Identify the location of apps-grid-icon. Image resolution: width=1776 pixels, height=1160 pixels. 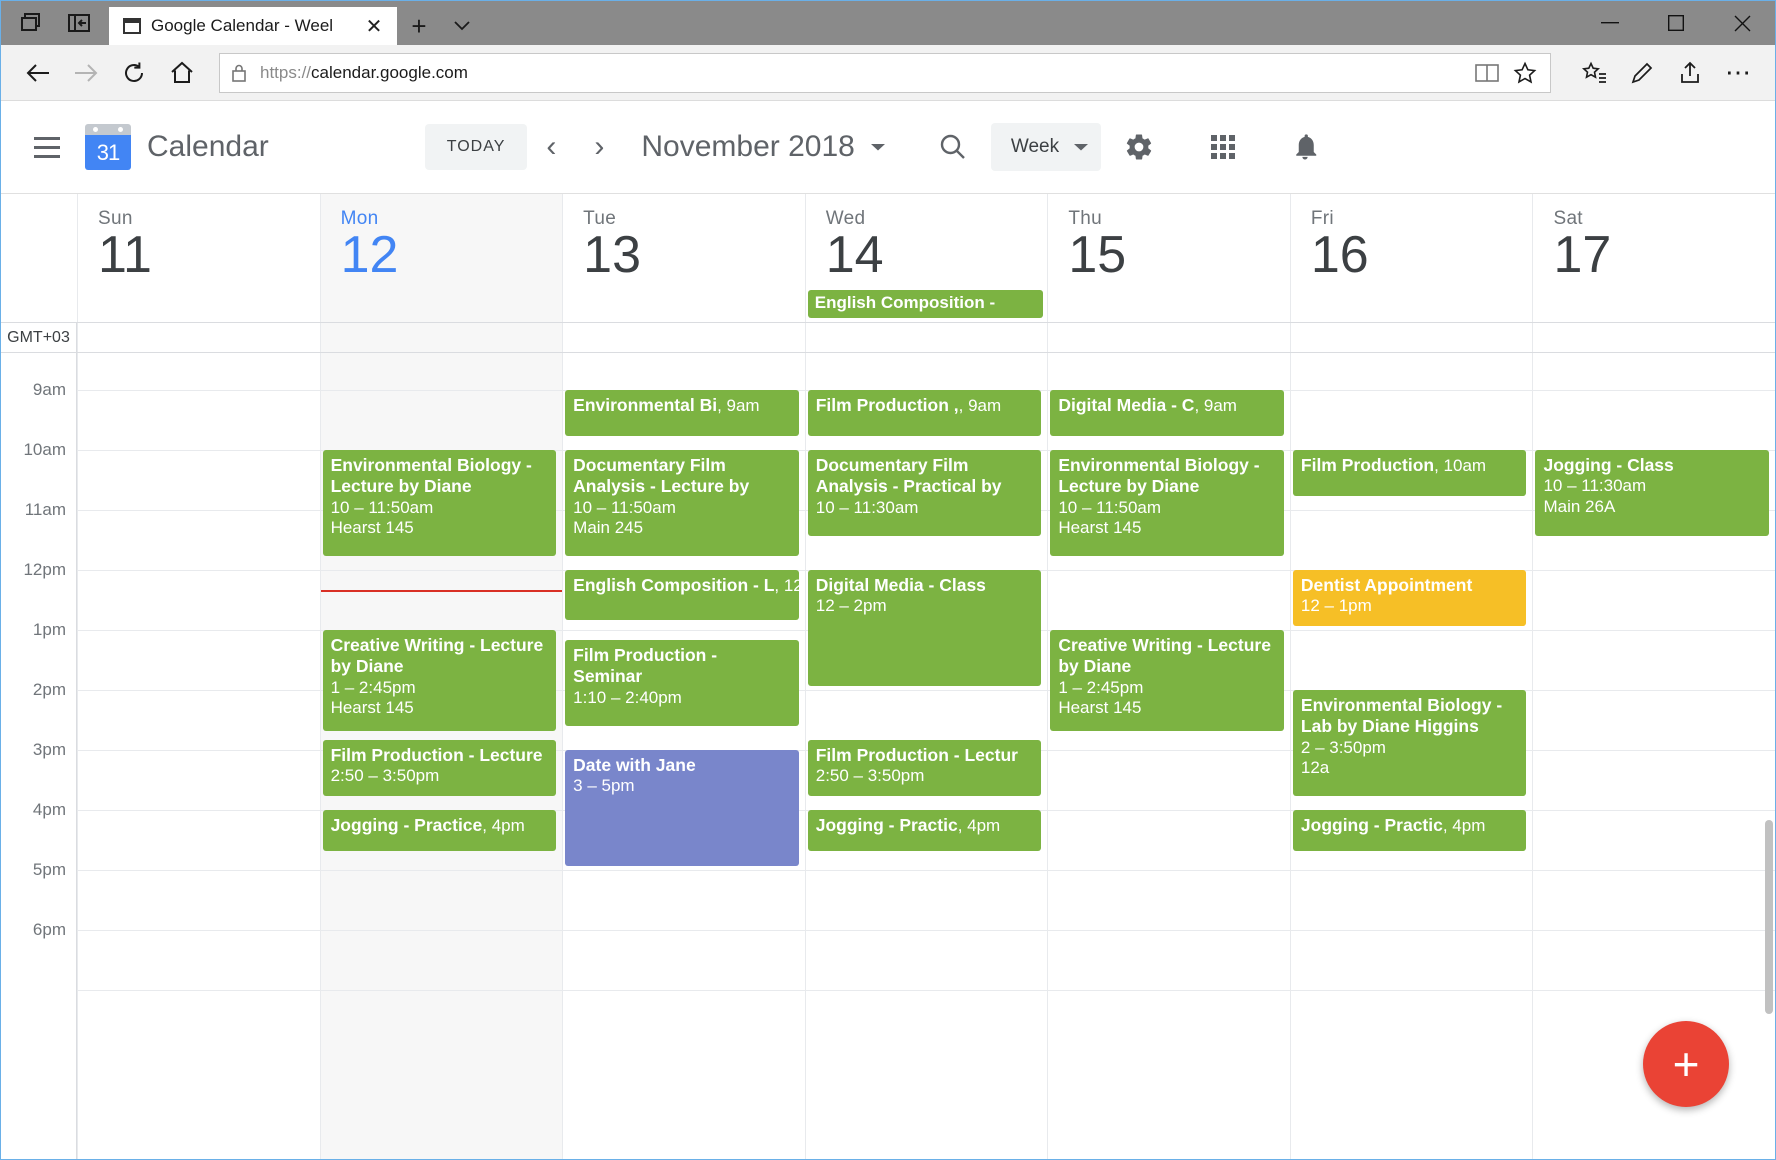
(1223, 147).